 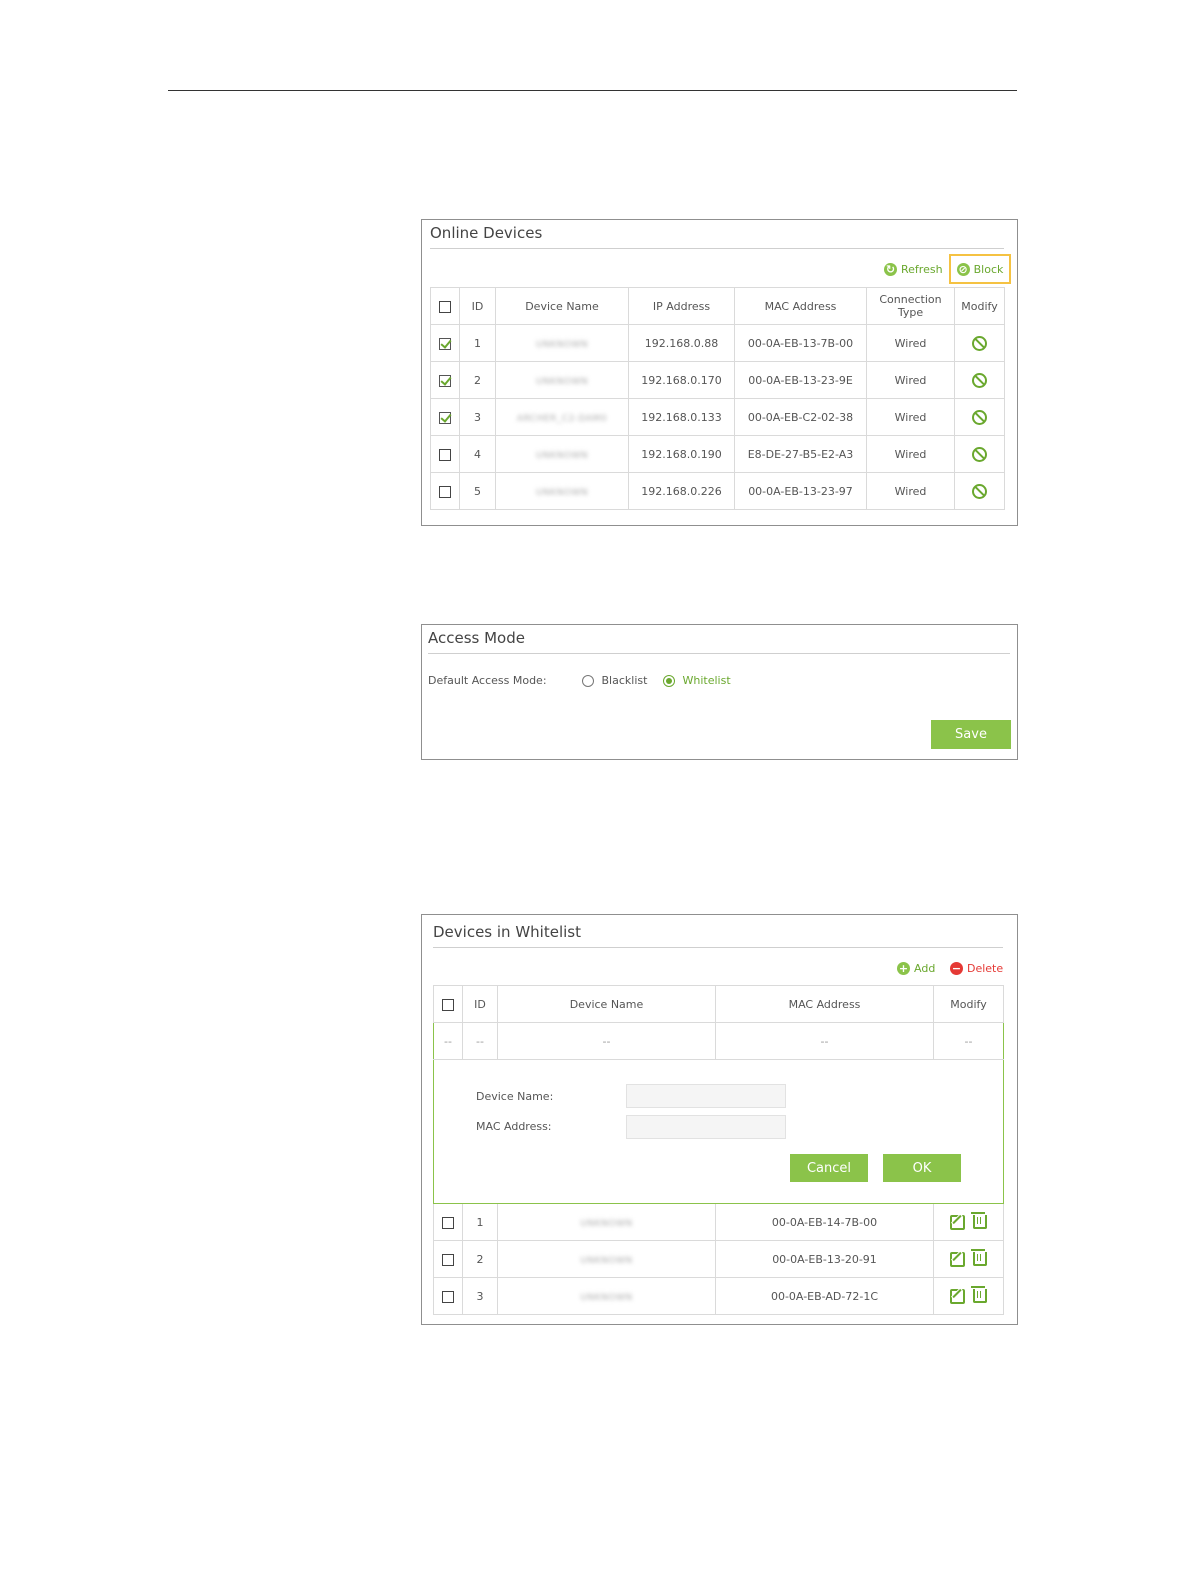 I want to click on block-button: ⊘ Block, so click(x=980, y=269).